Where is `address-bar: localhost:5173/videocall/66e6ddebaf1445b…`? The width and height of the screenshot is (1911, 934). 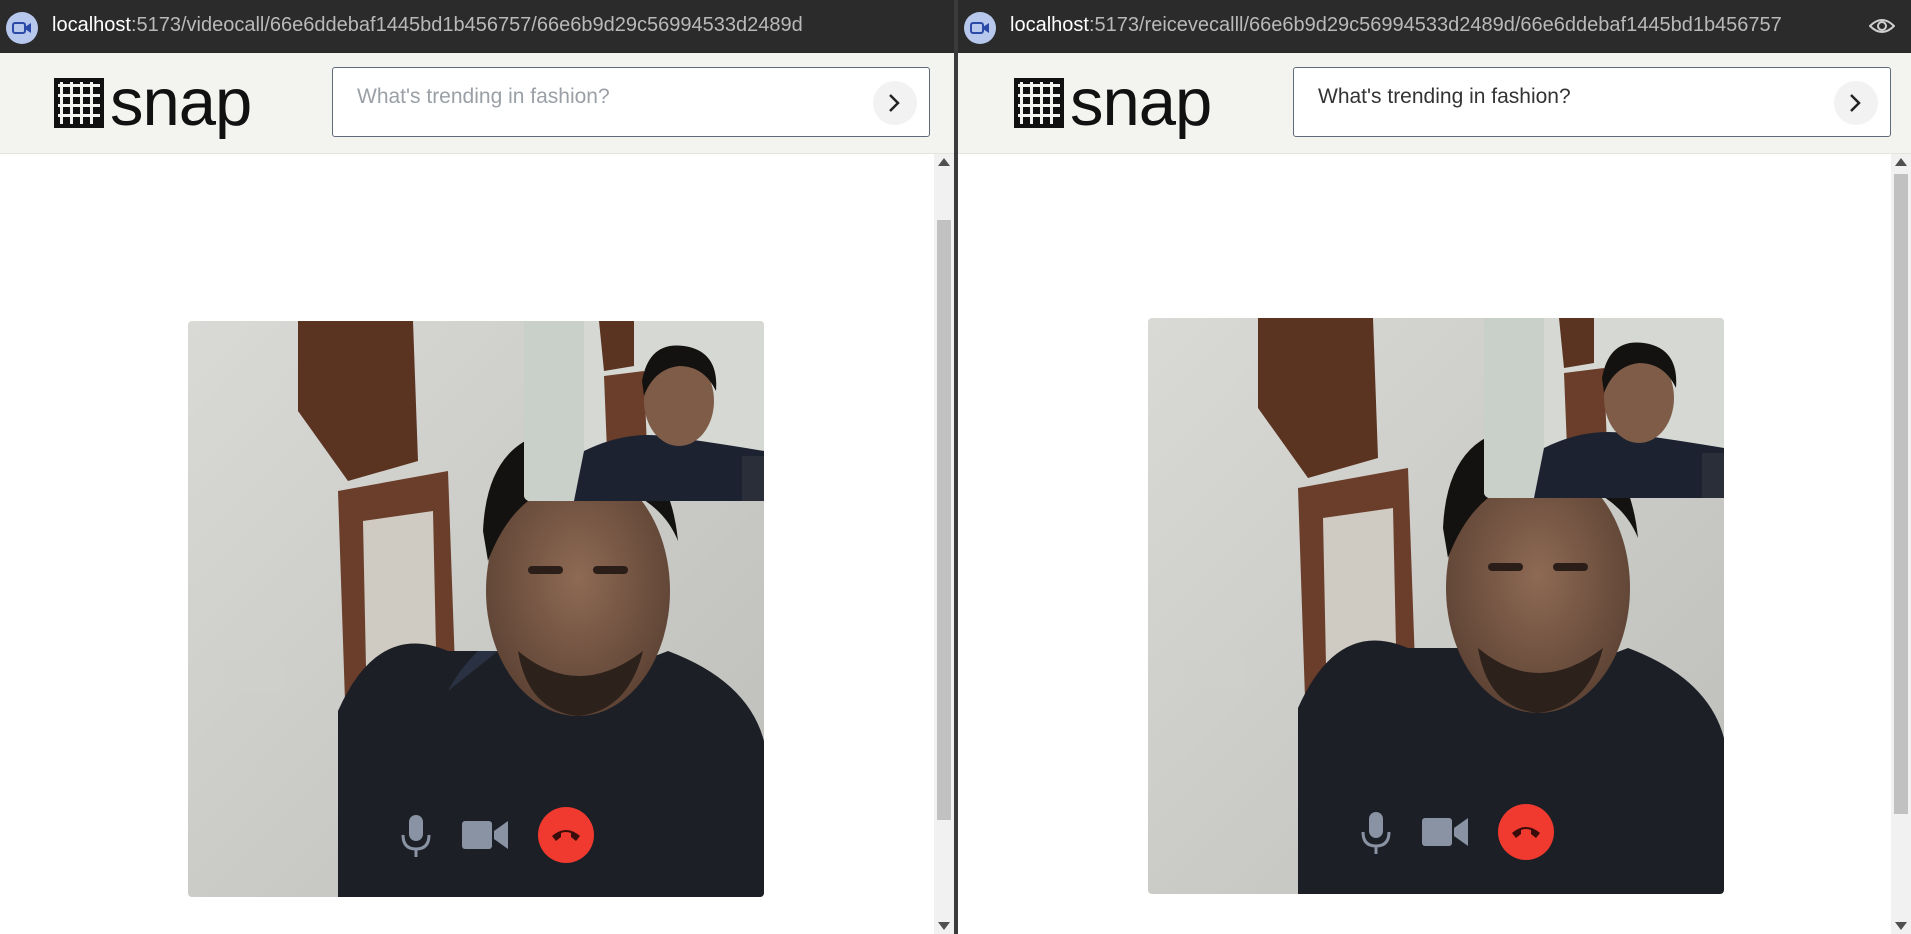 address-bar: localhost:5173/videocall/66e6ddebaf1445b… is located at coordinates (477, 26).